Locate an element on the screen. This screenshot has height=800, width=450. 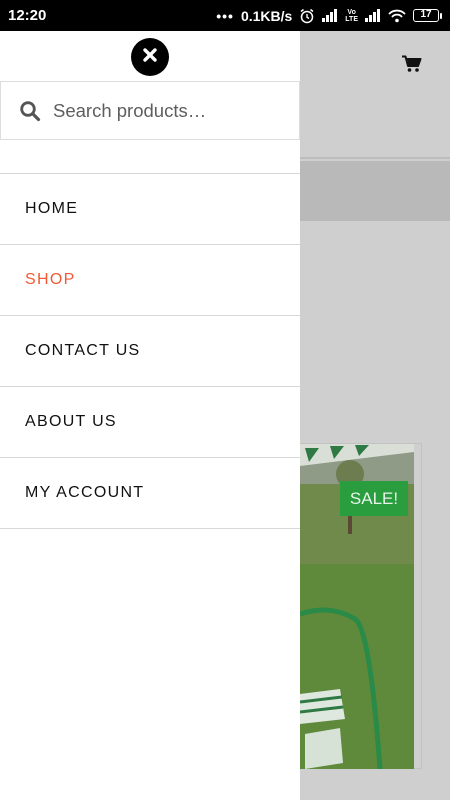
menu-item-about-us: ABOUT US is located at coordinates (150, 422).